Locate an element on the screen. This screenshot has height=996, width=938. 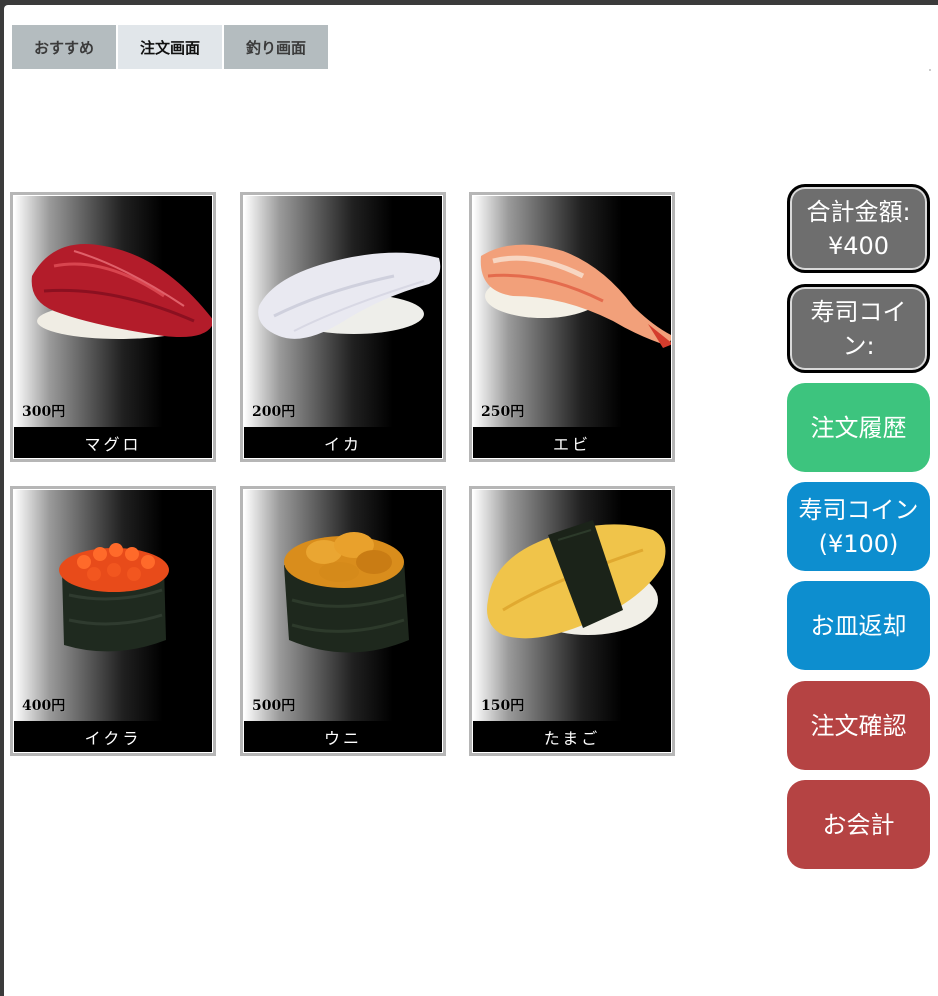
card-body: 500円 ウニ is located at coordinates (343, 621).